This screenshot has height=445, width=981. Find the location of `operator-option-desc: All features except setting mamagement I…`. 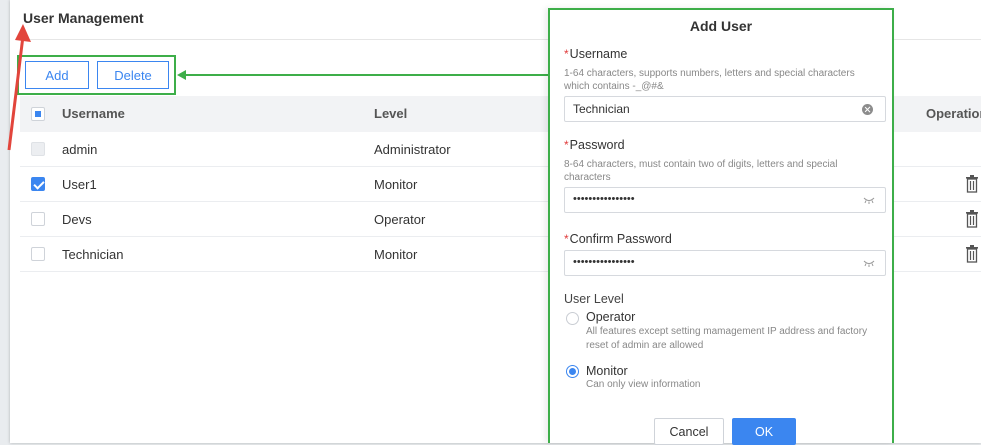

operator-option-desc: All features except setting mamagement I… is located at coordinates (727, 338).